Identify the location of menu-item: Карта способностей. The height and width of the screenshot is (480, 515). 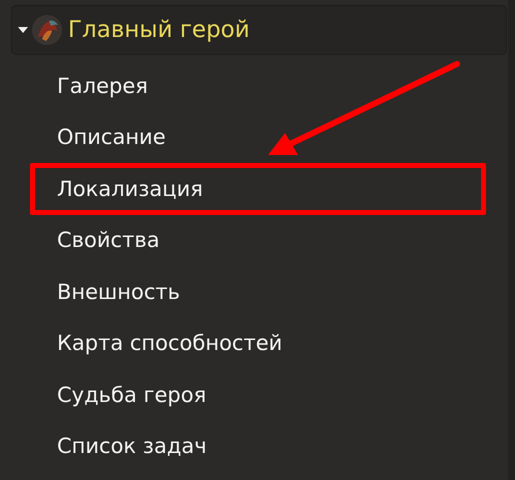
(258, 343).